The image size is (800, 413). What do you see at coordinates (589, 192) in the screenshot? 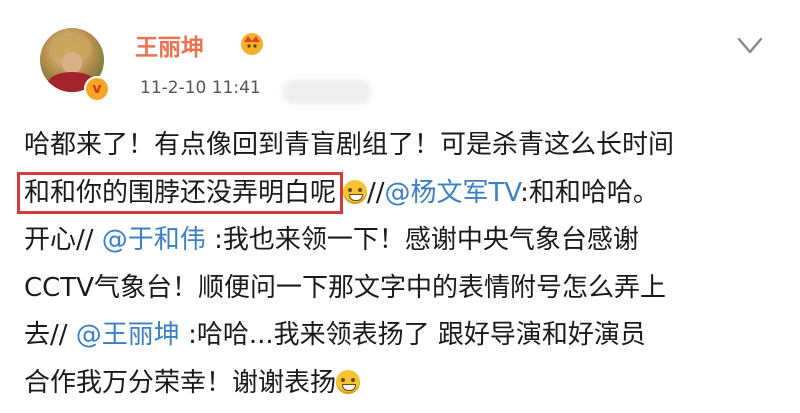
I see `post-text: :和和哈哈。` at bounding box center [589, 192].